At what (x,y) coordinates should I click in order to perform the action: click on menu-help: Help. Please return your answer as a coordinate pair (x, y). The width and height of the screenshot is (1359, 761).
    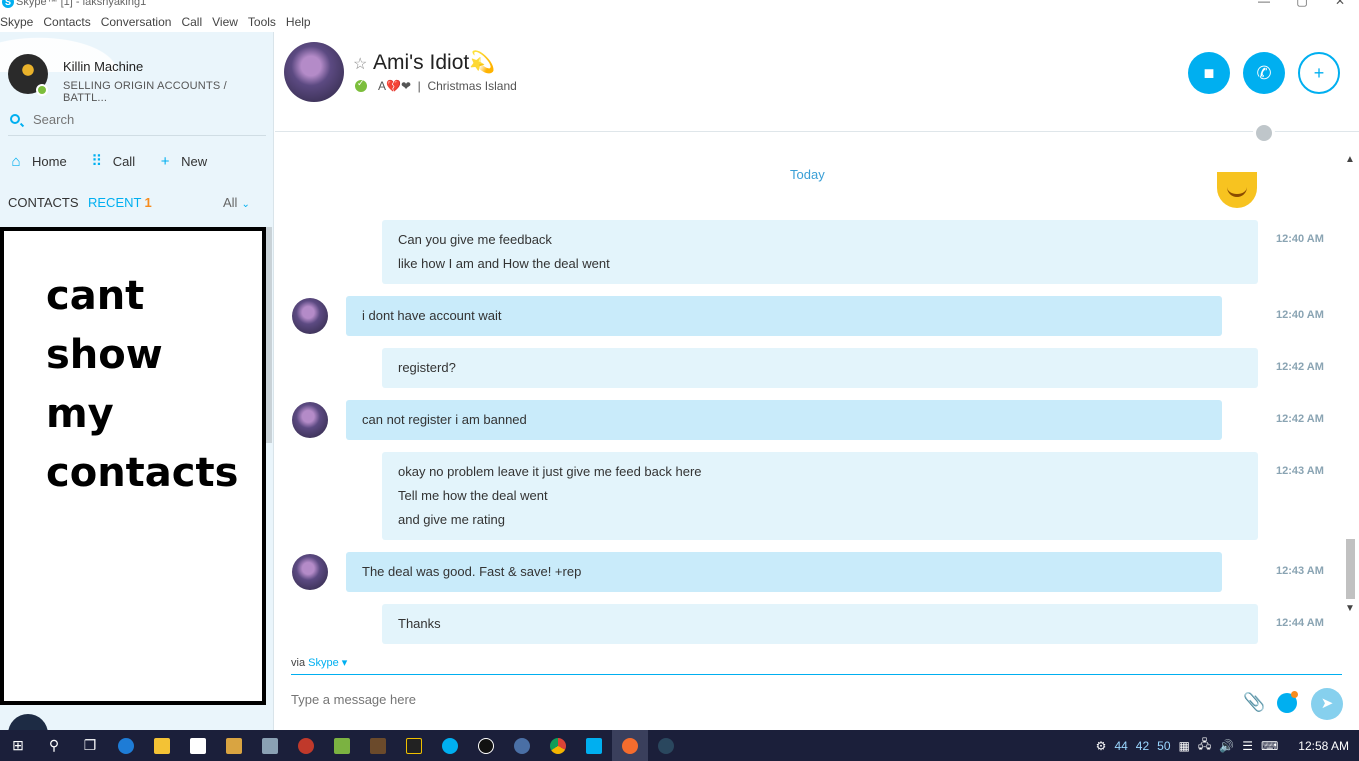
    Looking at the image, I should click on (299, 22).